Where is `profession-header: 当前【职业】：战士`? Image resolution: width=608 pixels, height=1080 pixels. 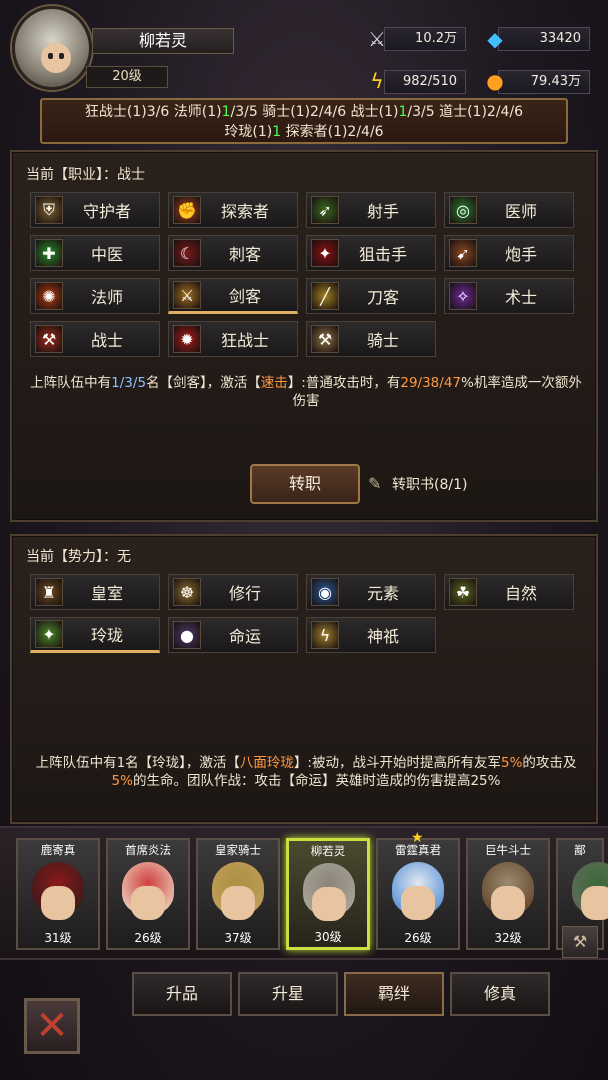
profession-header: 当前【职业】：战士 is located at coordinates (85, 175).